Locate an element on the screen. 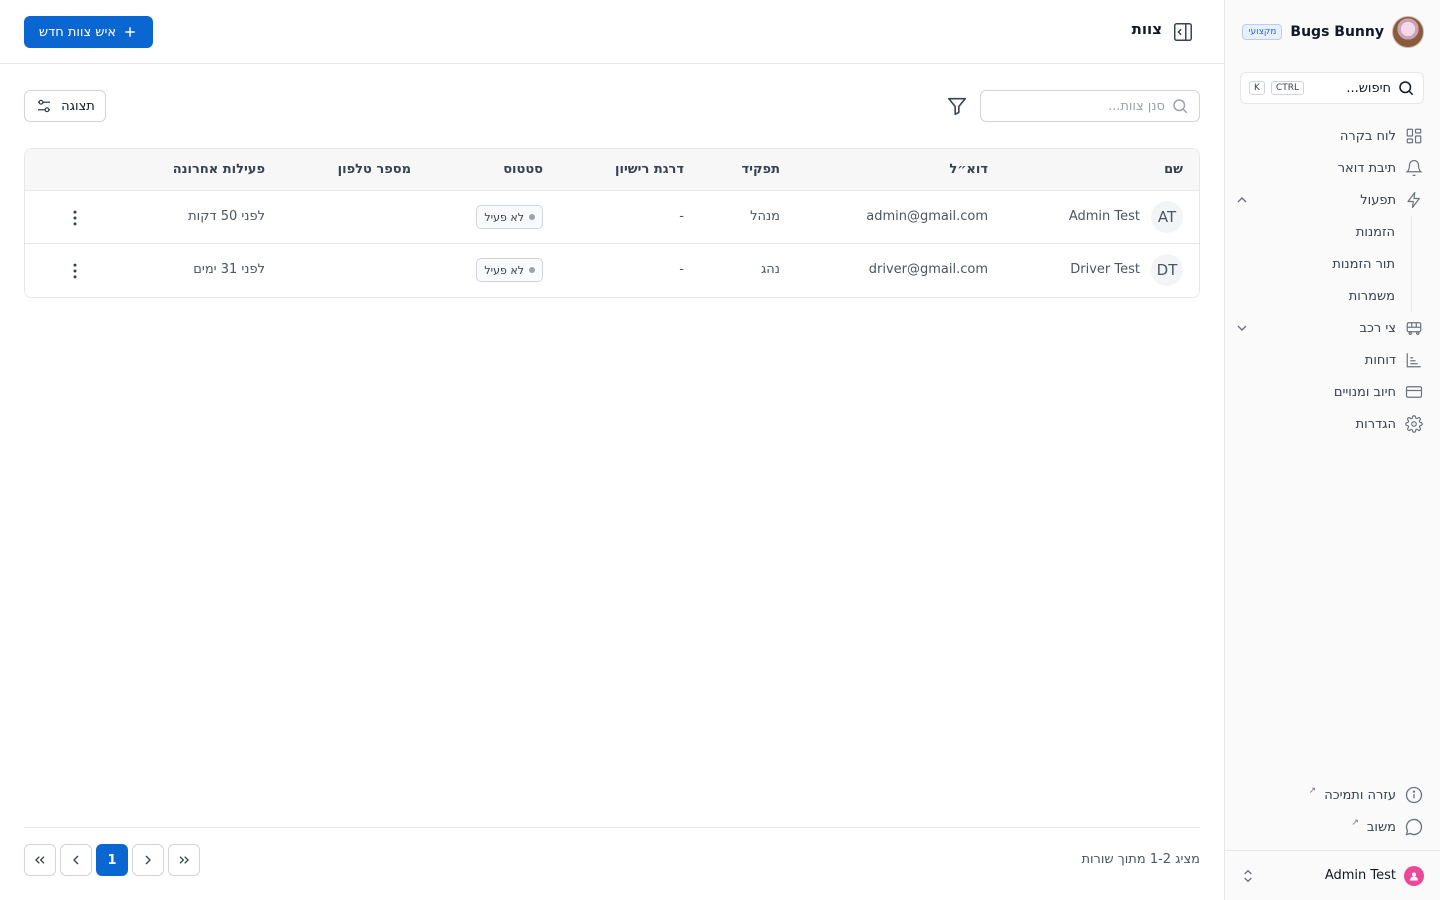 The height and width of the screenshot is (900, 1440). org-name: Bugs Bunny is located at coordinates (1337, 32).